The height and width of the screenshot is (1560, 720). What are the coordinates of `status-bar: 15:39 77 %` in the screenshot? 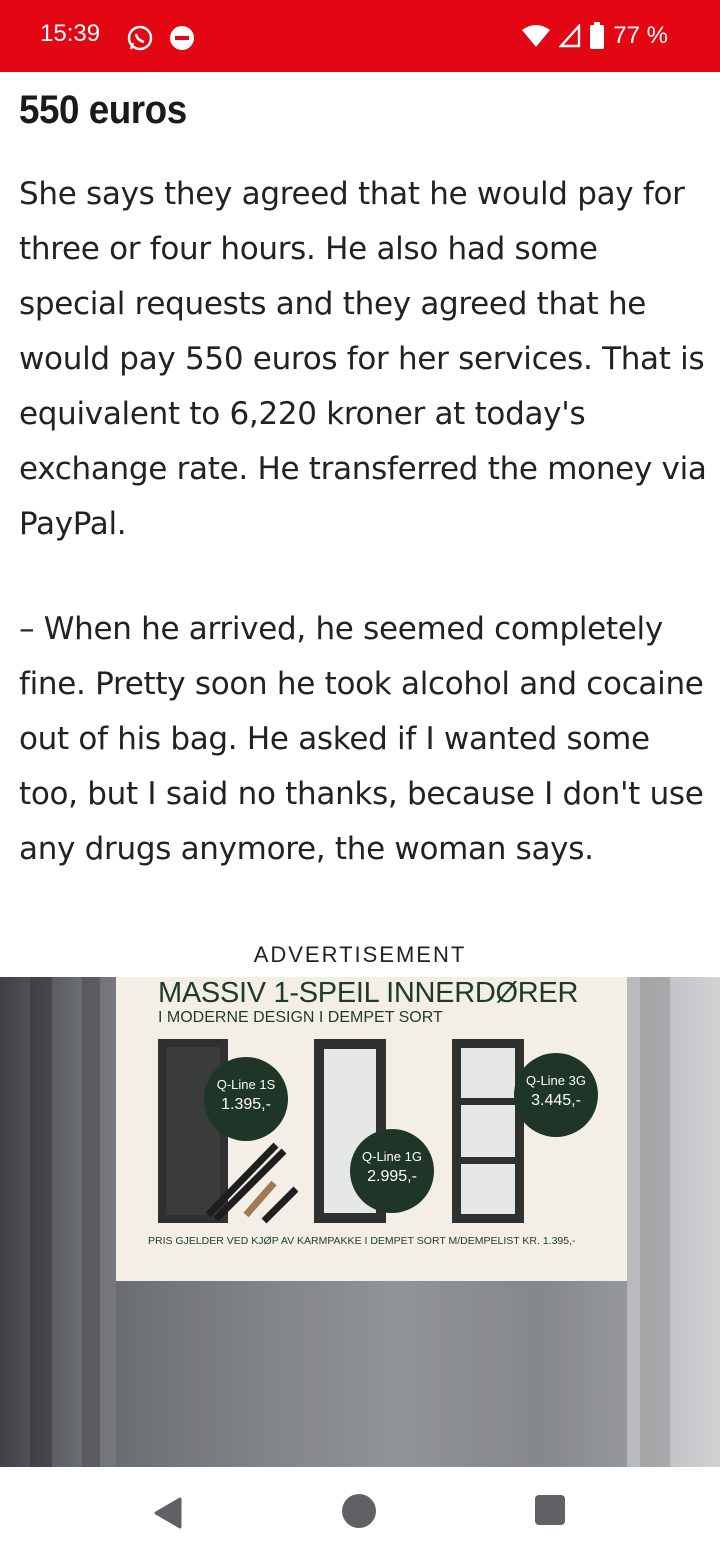 It's located at (360, 36).